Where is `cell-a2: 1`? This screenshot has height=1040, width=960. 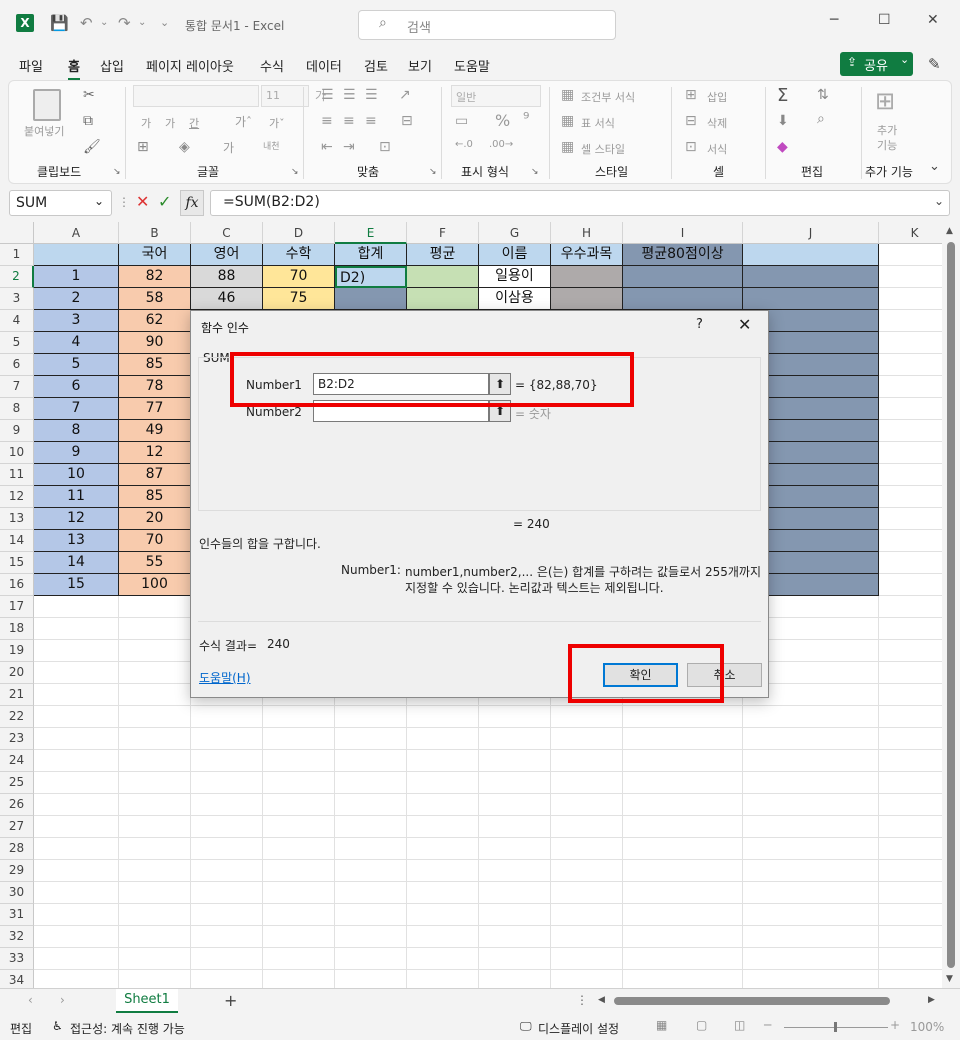 cell-a2: 1 is located at coordinates (76, 277).